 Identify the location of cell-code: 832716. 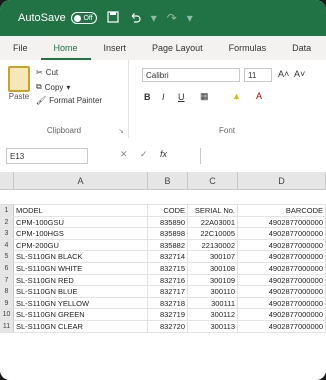
(168, 280).